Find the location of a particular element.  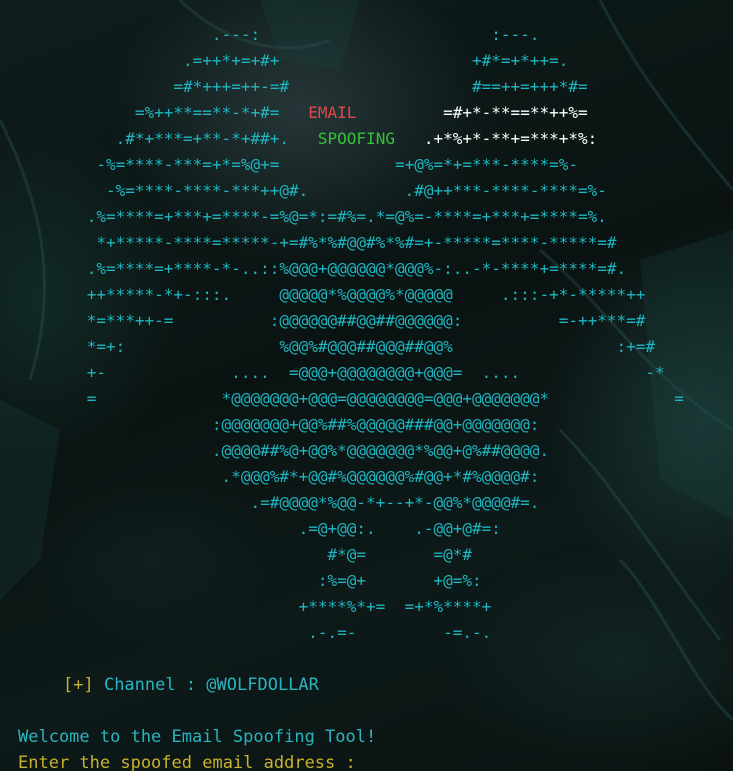

welcome-message: Welcome to the Email Spoofing Tool! is located at coordinates (197, 737).